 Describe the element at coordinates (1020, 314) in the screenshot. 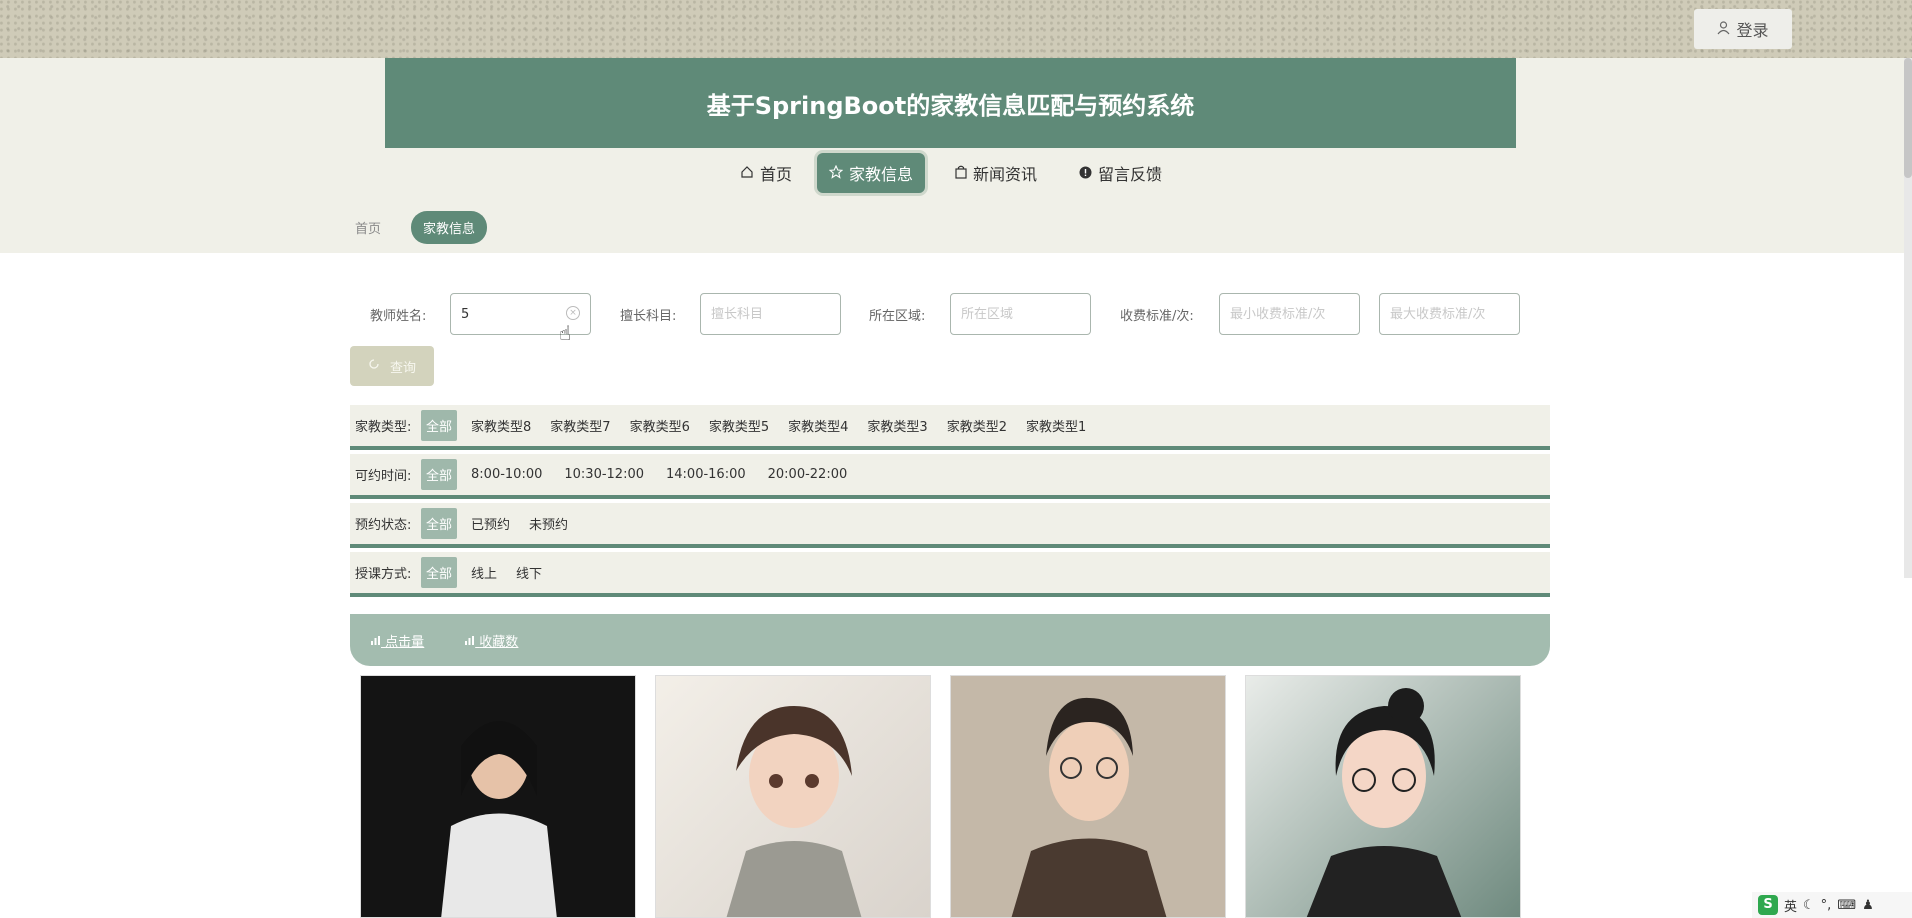

I see `region-input` at that location.